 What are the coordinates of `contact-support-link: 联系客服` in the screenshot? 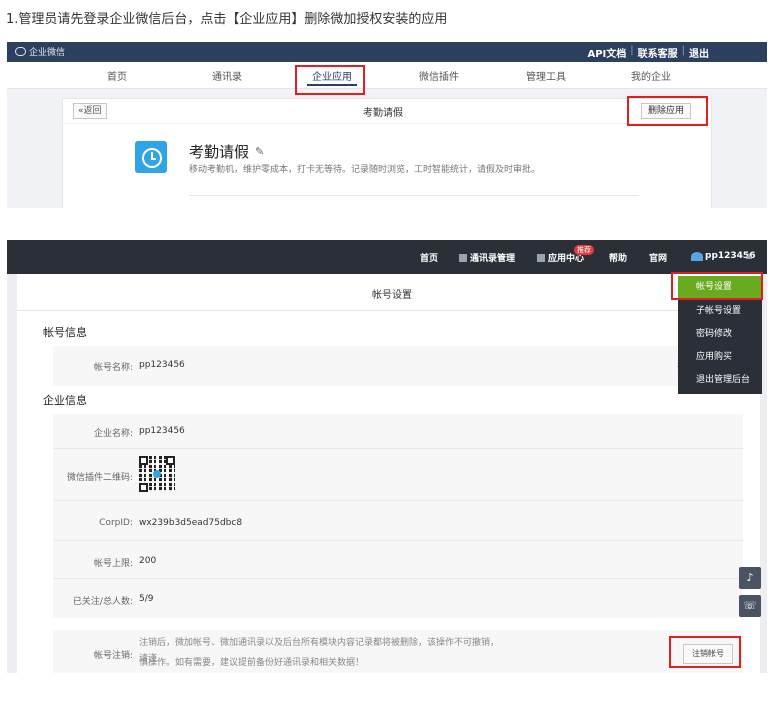 It's located at (658, 52).